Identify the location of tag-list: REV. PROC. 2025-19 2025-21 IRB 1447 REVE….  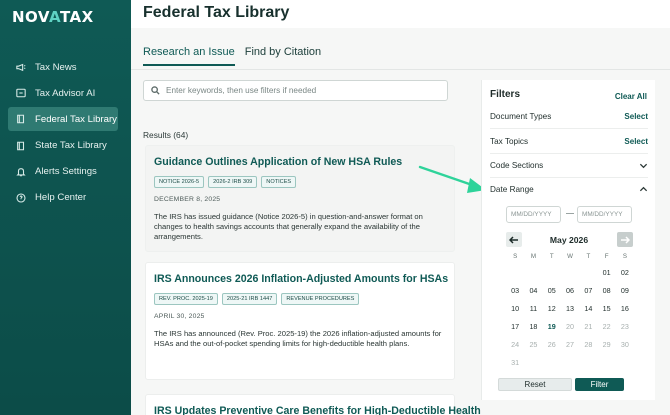
(300, 299).